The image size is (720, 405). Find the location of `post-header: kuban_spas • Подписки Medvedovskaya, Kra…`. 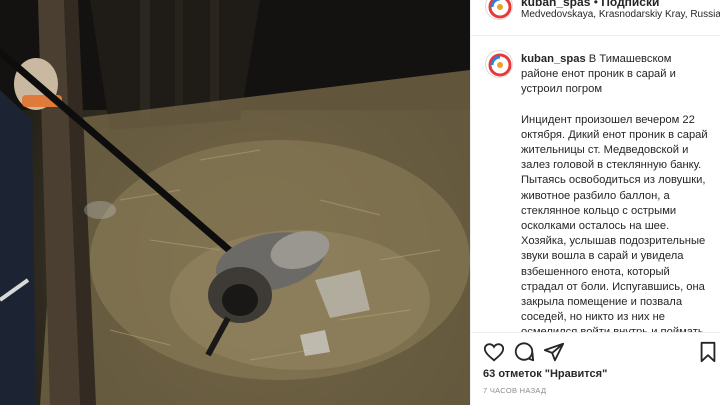

post-header: kuban_spas • Подписки Medvedovskaya, Kra… is located at coordinates (595, 18).